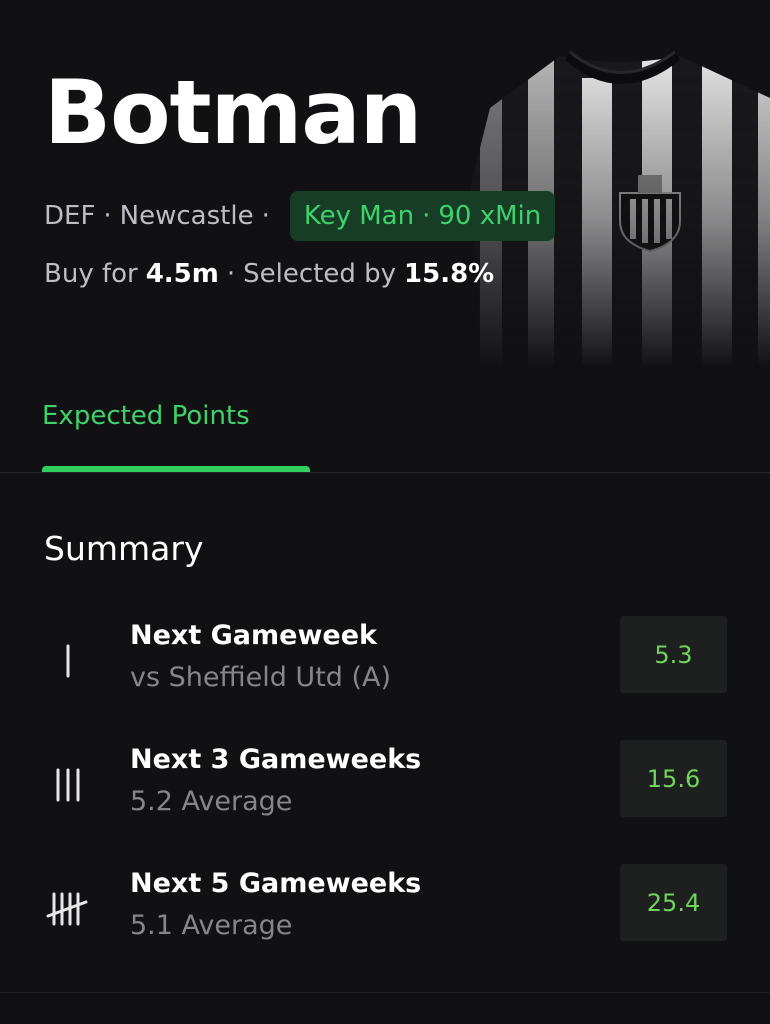 Image resolution: width=770 pixels, height=1024 pixels. Describe the element at coordinates (211, 925) in the screenshot. I see `row-subtitle: 5.1 Average` at that location.